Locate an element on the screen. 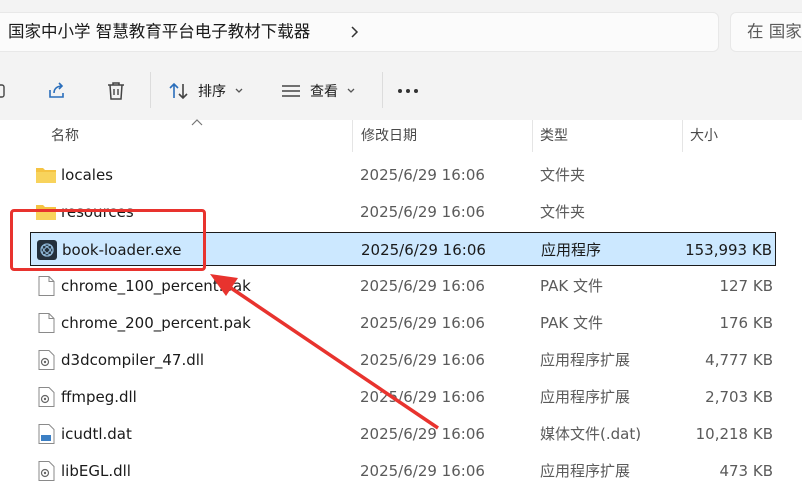  file-type: 应用程序 is located at coordinates (571, 250).